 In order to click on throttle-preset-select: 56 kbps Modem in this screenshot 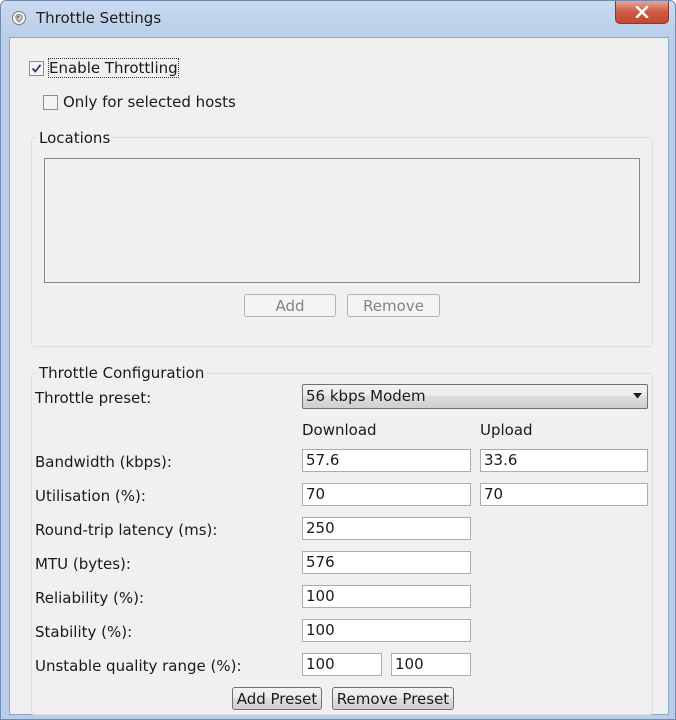, I will do `click(475, 396)`.